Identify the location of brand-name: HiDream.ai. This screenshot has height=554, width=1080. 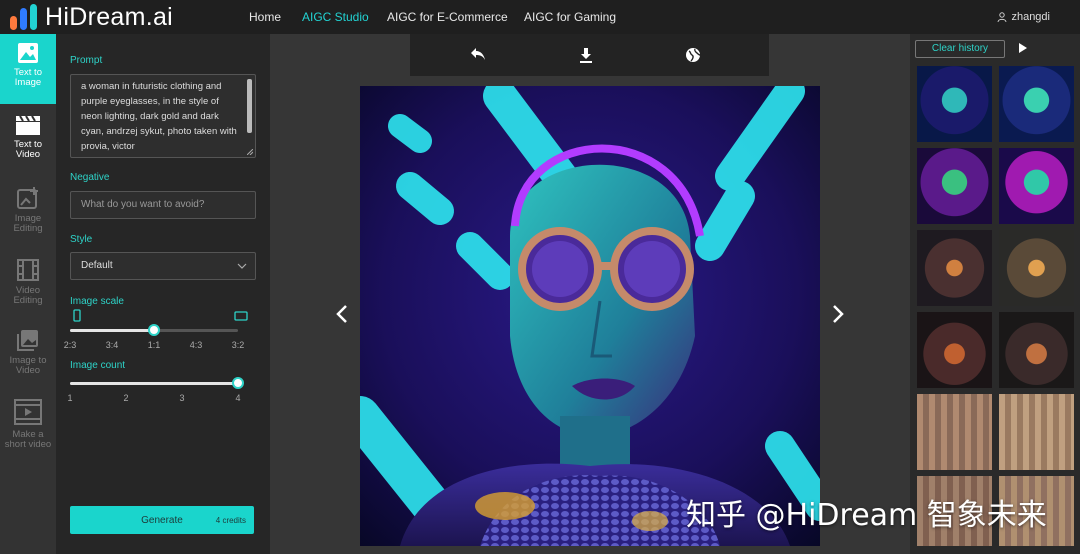
(109, 16).